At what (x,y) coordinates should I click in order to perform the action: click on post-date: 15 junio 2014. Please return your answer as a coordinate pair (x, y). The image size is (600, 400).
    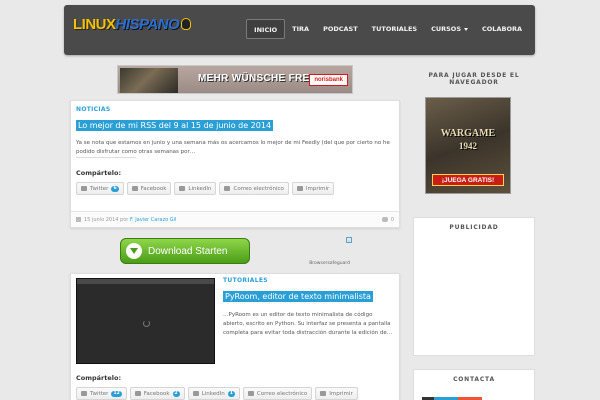
    Looking at the image, I should click on (101, 219).